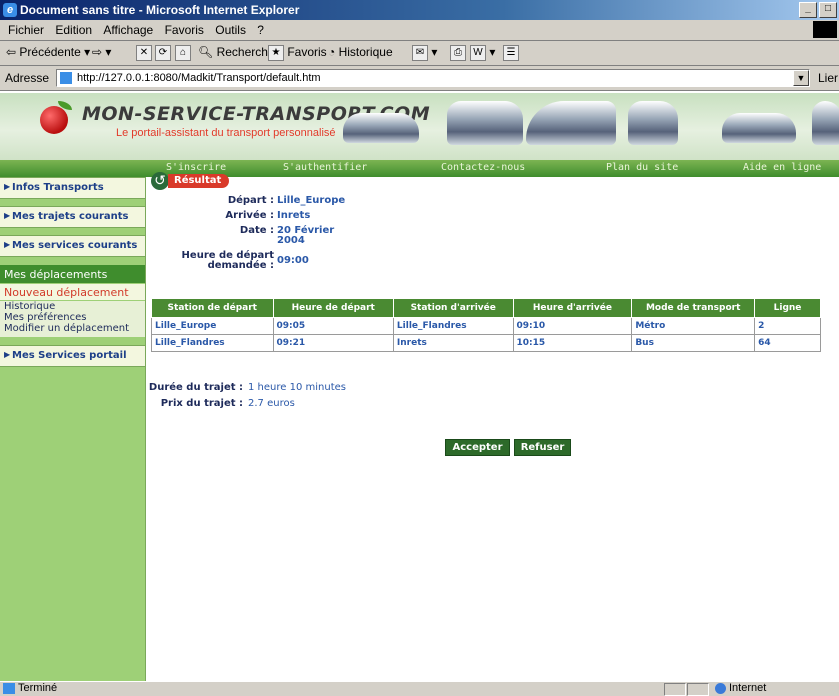  Describe the element at coordinates (332, 52) in the screenshot. I see `history-icon: ◔` at that location.